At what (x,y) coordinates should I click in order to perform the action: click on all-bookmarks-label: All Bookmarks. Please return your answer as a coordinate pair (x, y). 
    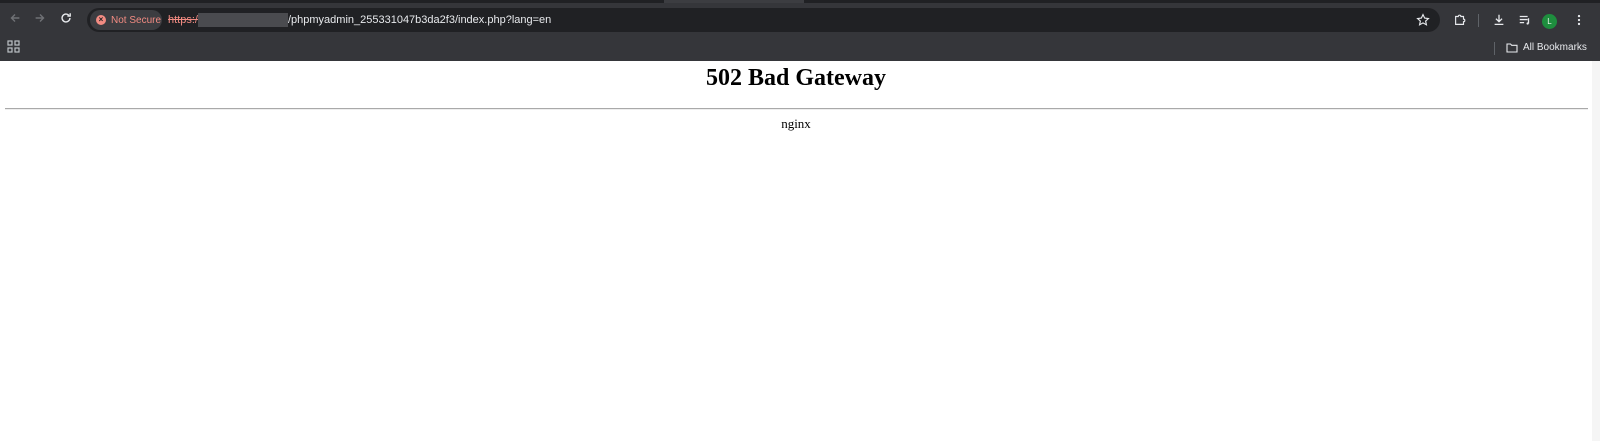
    Looking at the image, I should click on (1555, 47).